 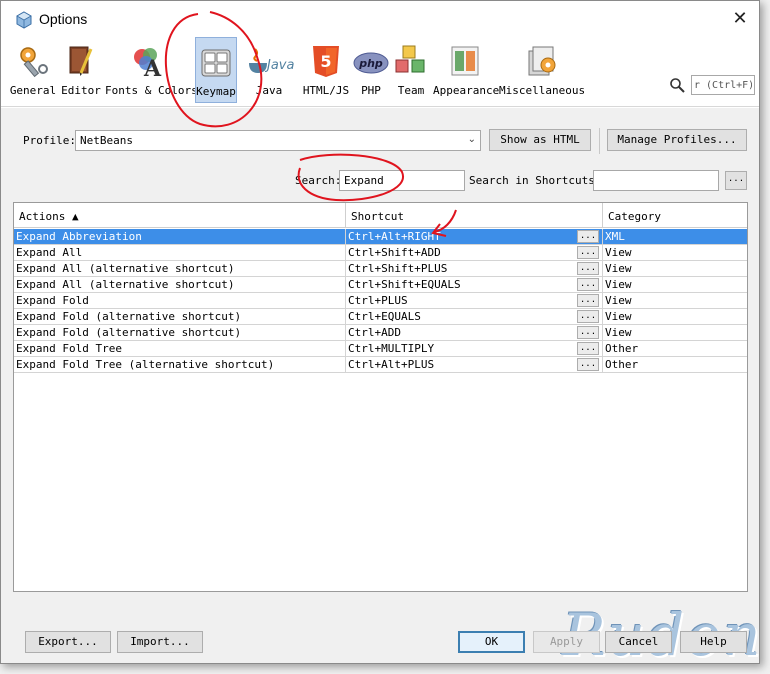 I want to click on table-row: Expand Fold Tree Ctrl+MULTIPLY ... Other, so click(x=380, y=349).